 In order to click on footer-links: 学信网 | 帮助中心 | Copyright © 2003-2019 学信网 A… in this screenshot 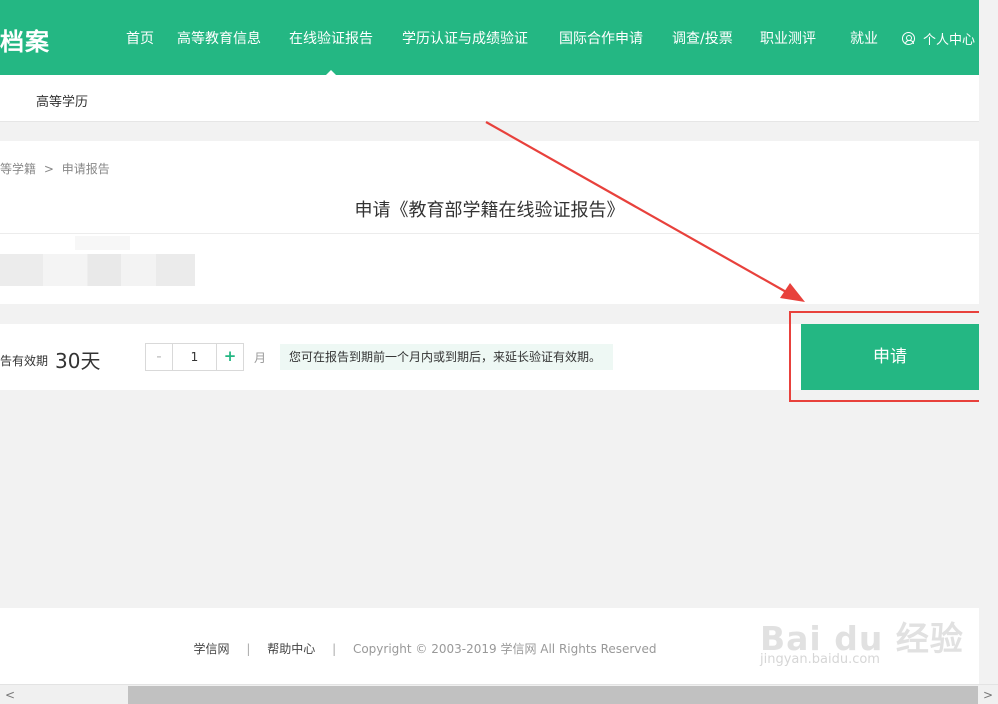, I will do `click(425, 648)`.